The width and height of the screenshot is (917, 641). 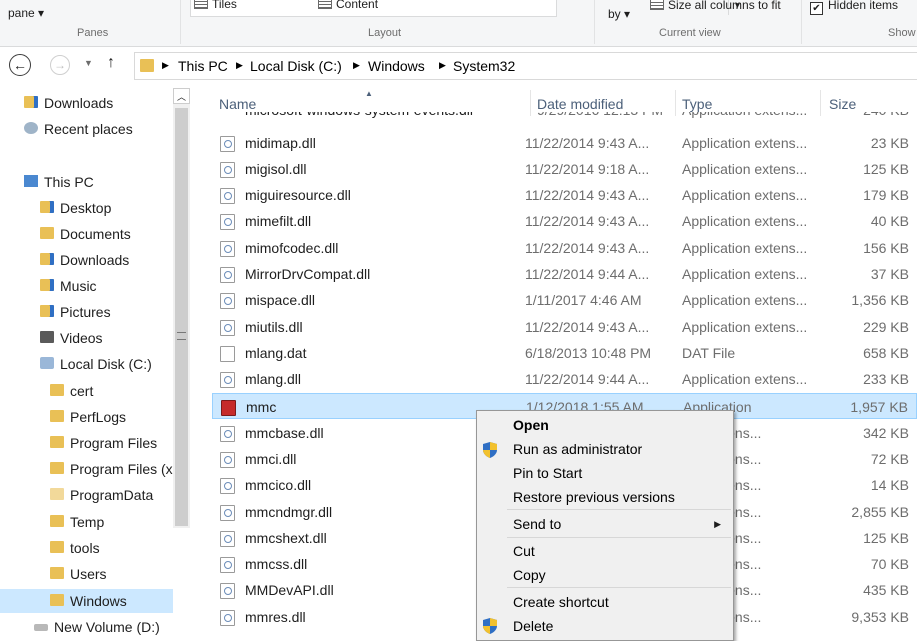 What do you see at coordinates (886, 353) in the screenshot?
I see `file-size: 658 KB` at bounding box center [886, 353].